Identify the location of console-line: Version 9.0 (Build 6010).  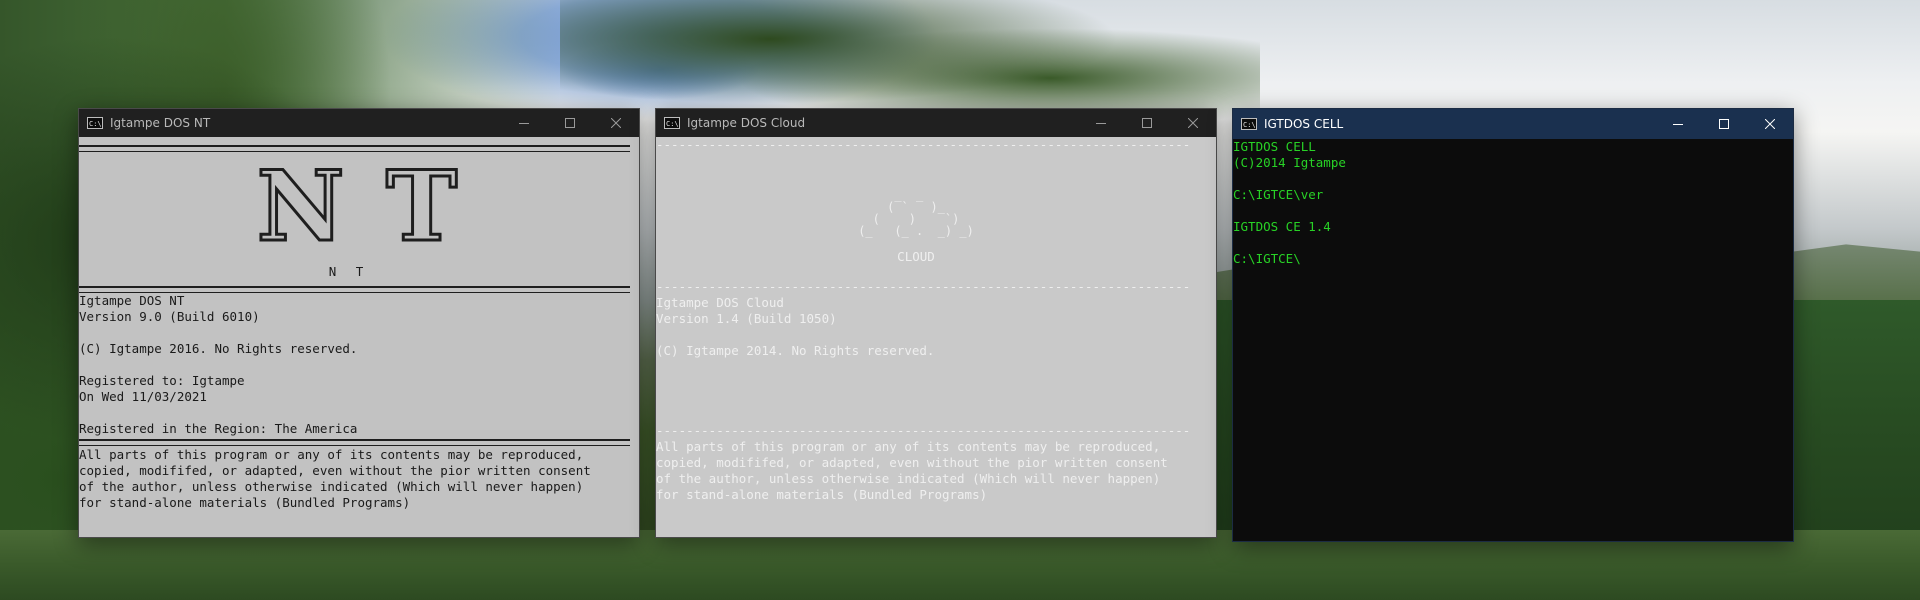
(169, 316).